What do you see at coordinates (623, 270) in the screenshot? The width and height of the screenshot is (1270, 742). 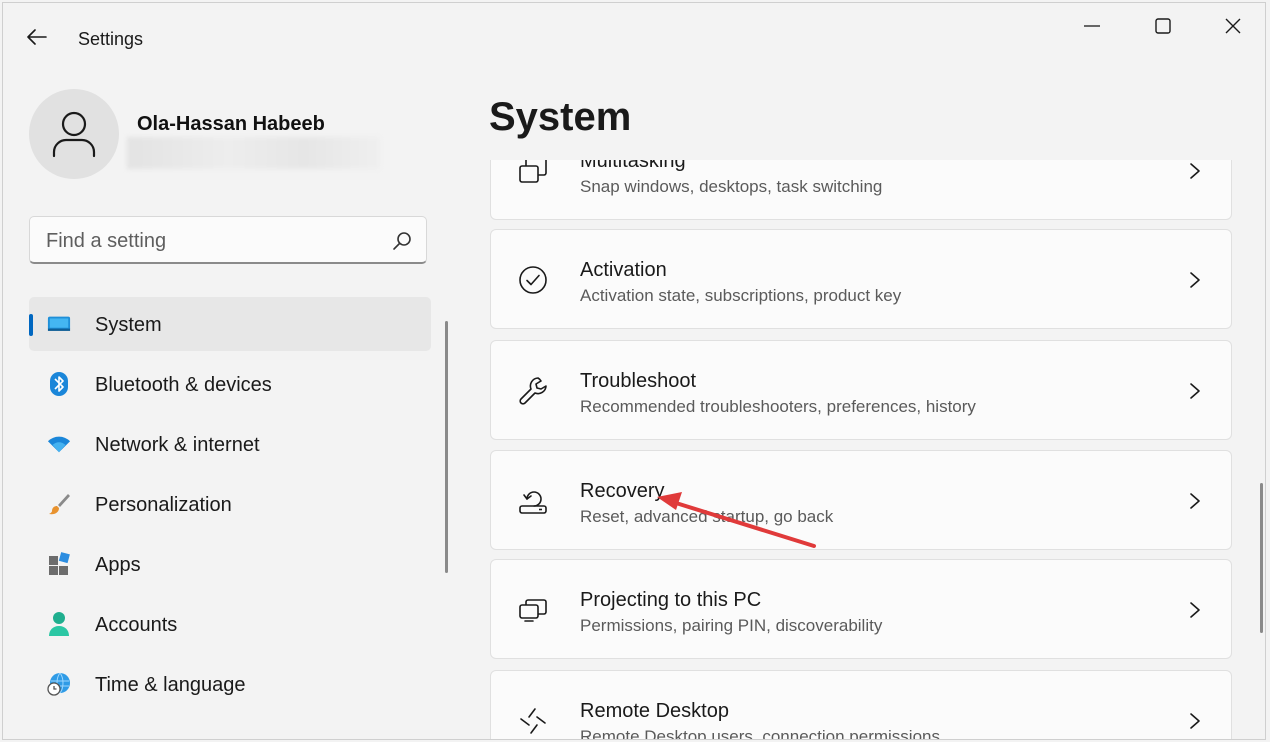 I see `card-title: Activation` at bounding box center [623, 270].